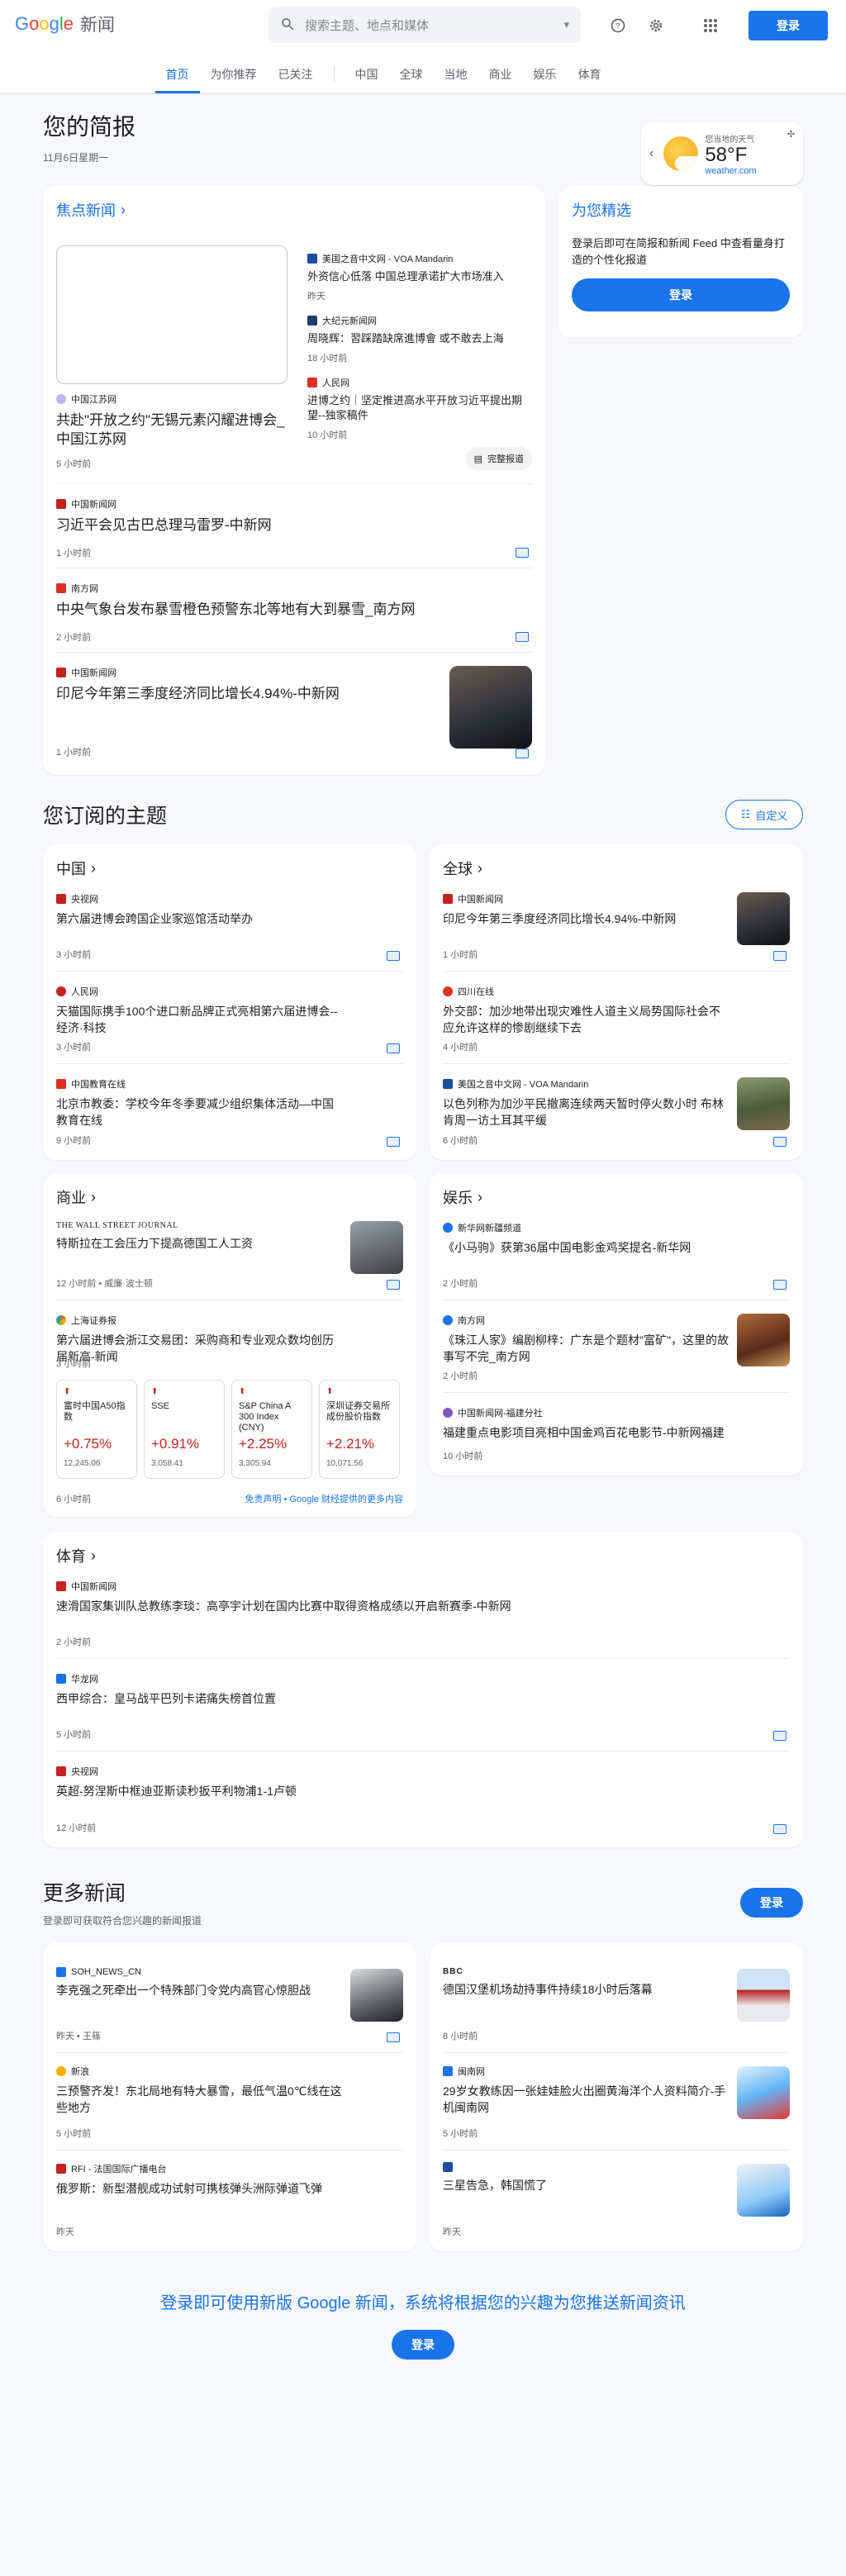 This screenshot has width=846, height=2576. I want to click on story-headline: 共赴"开放之约"无锡元素闪耀进博会_中国江苏网, so click(172, 430).